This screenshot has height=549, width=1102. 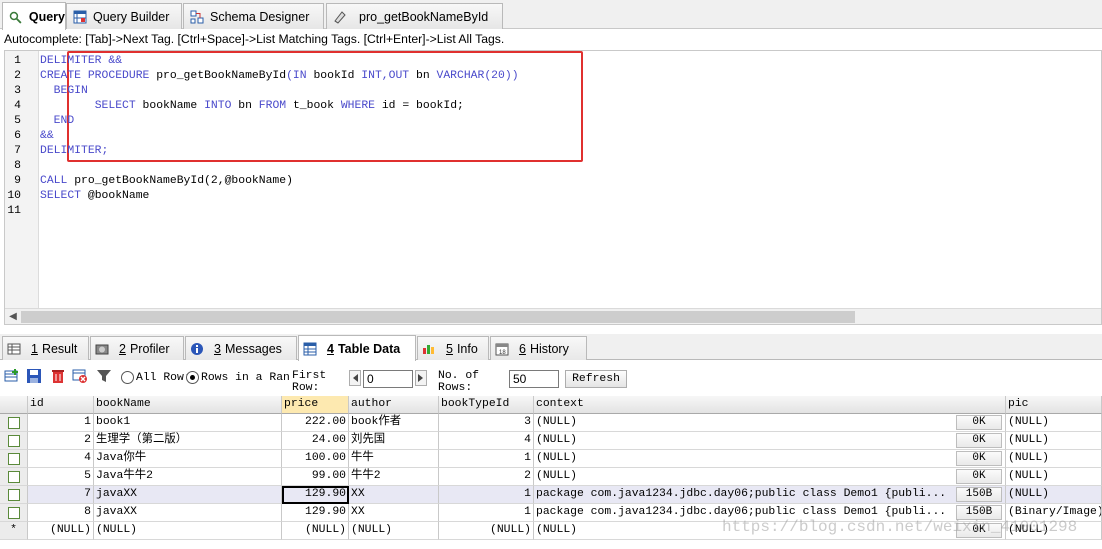 I want to click on table-cell: 5, so click(x=61, y=477).